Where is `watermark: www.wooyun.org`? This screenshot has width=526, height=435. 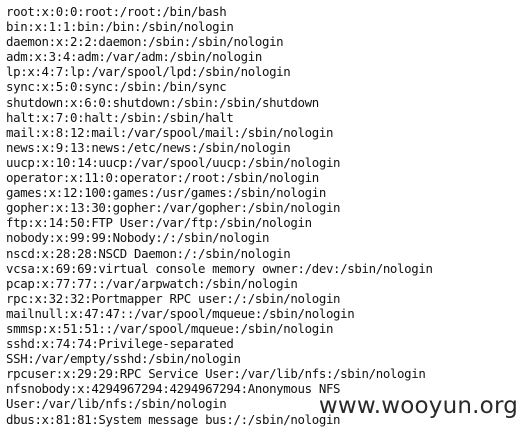 watermark: www.wooyun.org is located at coordinates (418, 406).